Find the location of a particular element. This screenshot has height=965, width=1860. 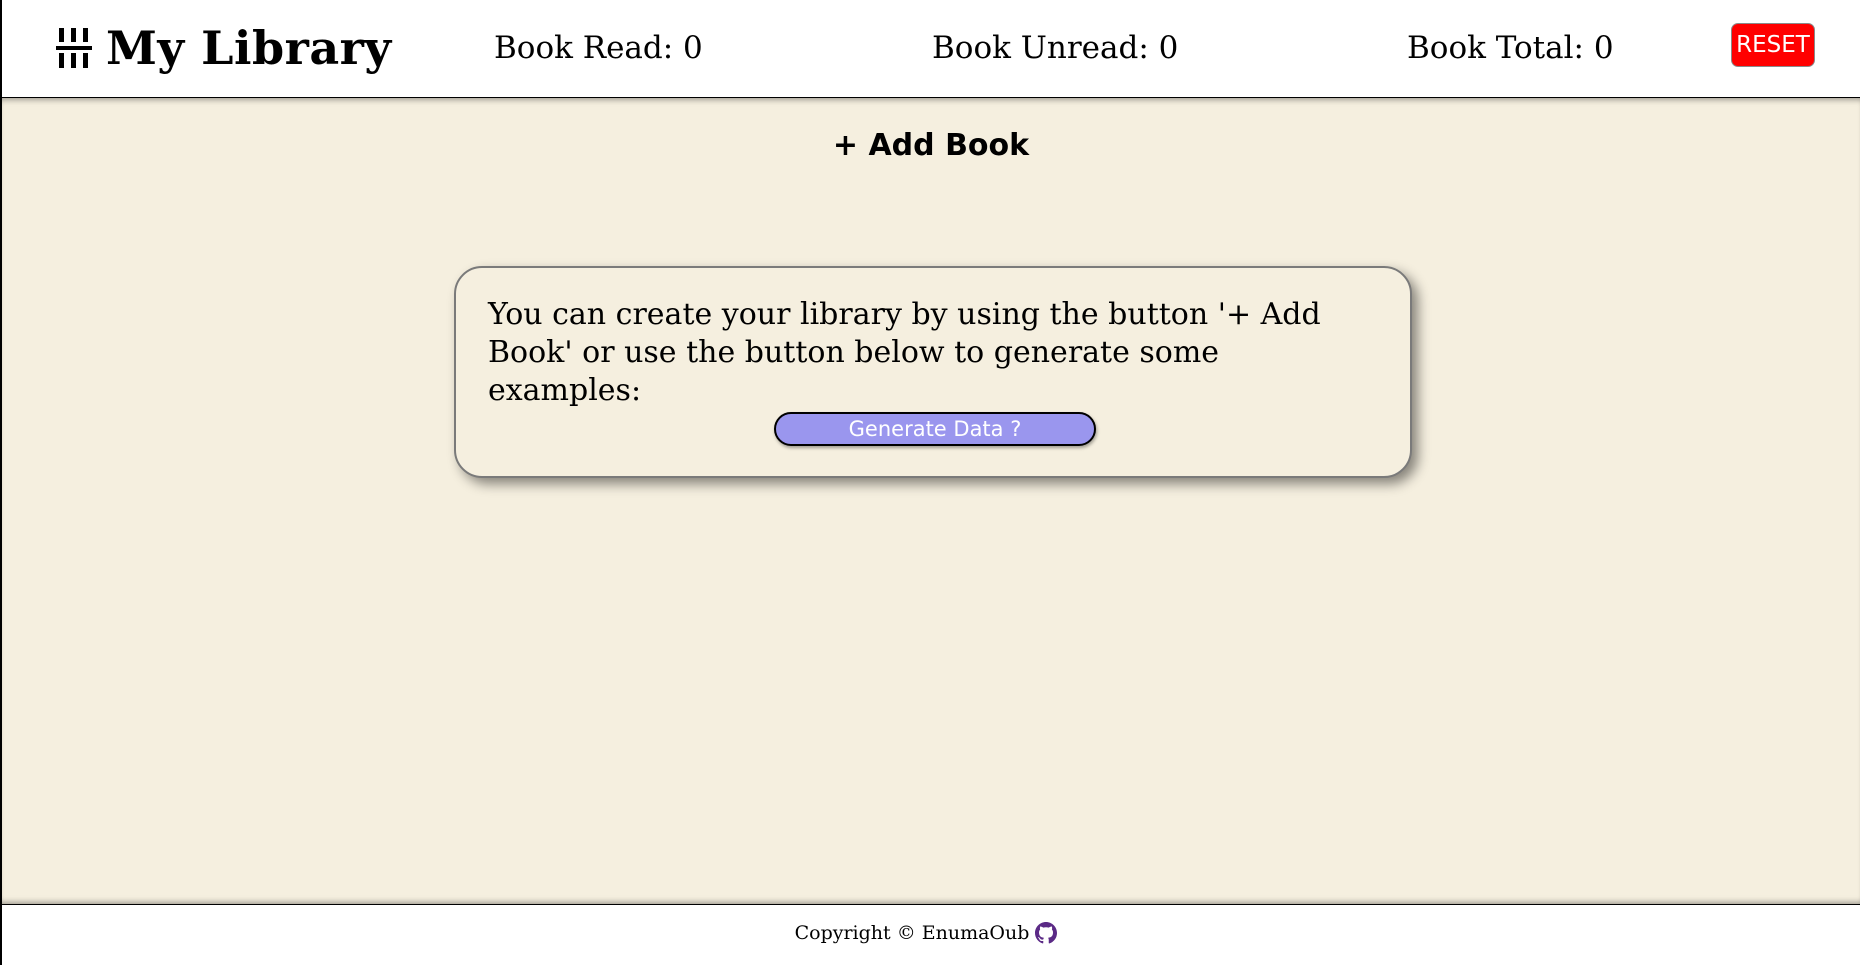

reset-button: RESET is located at coordinates (1773, 45).